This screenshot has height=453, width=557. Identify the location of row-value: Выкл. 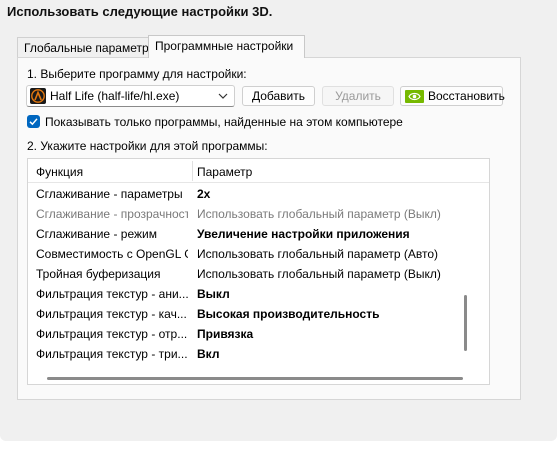
(213, 294).